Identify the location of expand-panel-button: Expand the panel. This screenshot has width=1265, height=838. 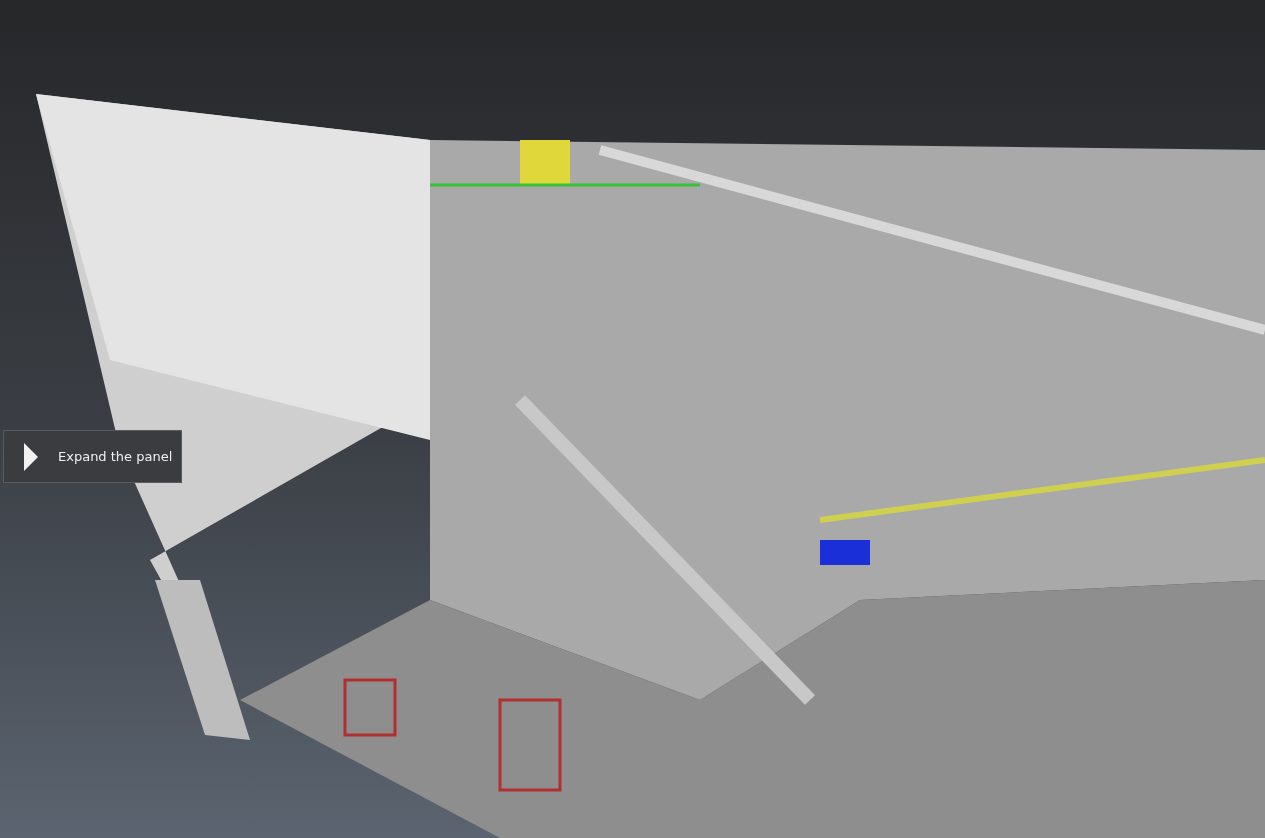
(92, 456).